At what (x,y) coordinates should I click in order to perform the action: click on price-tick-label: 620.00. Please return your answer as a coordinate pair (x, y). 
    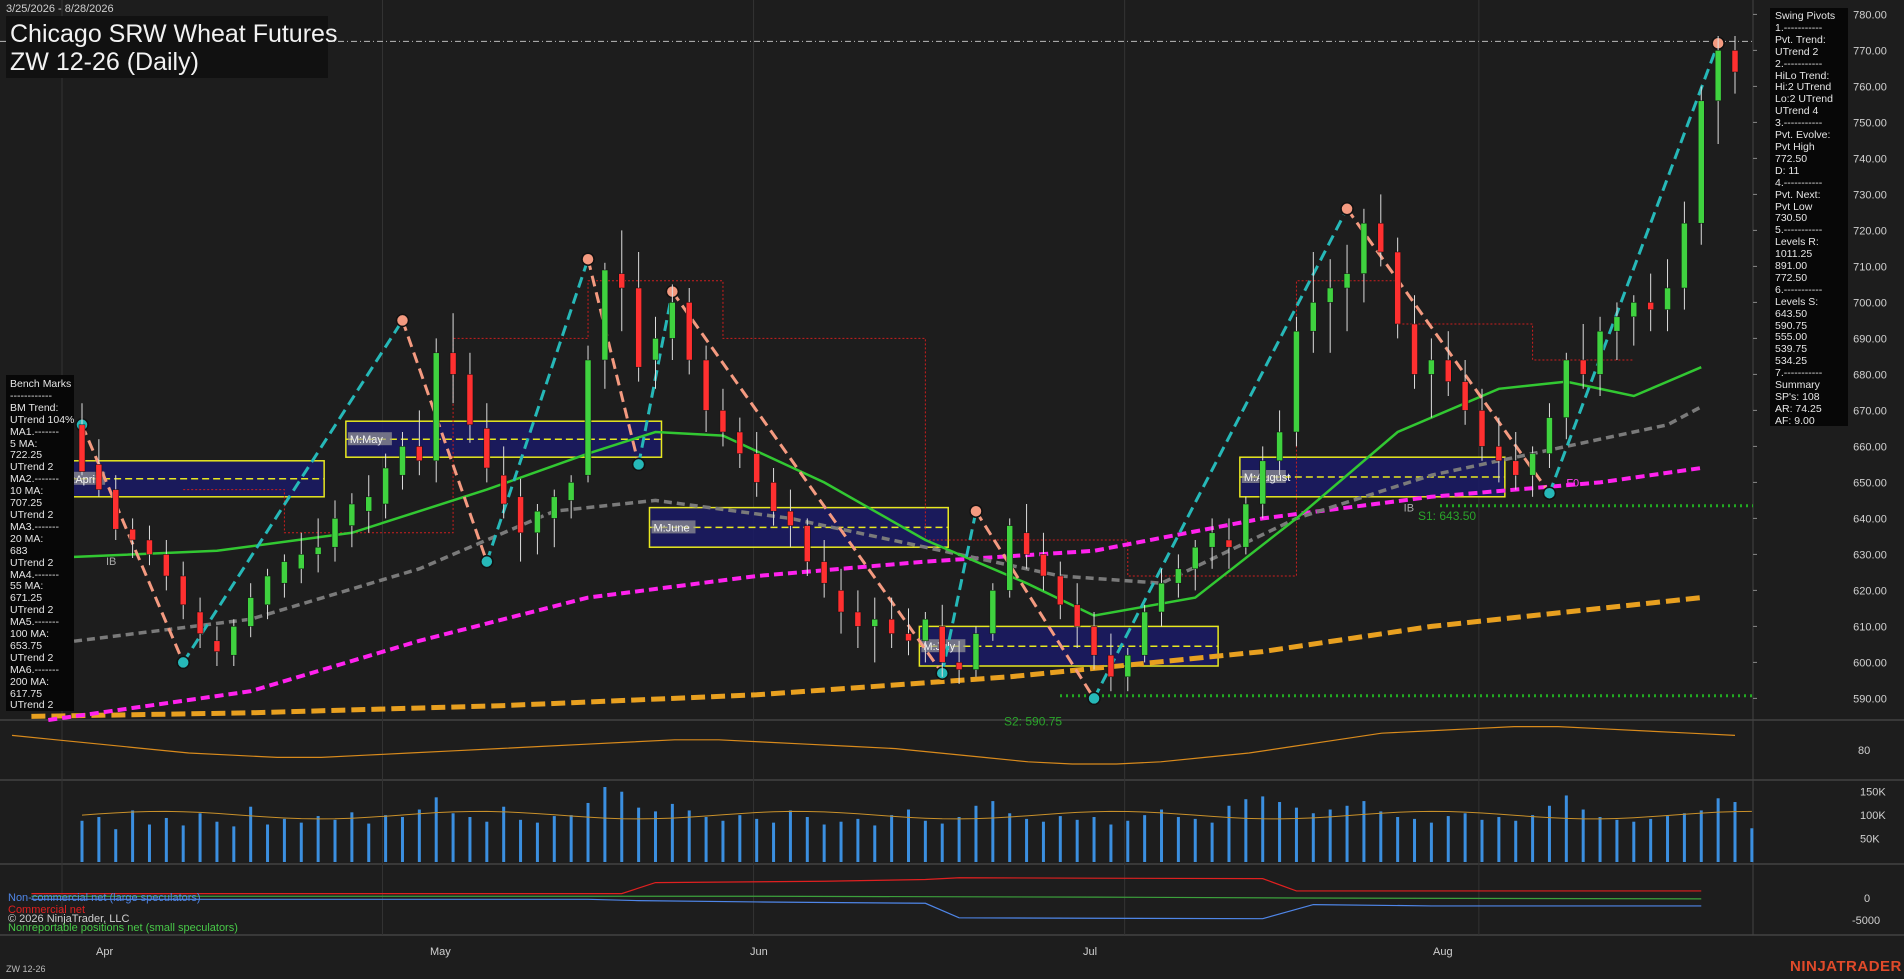
    Looking at the image, I should click on (1870, 591).